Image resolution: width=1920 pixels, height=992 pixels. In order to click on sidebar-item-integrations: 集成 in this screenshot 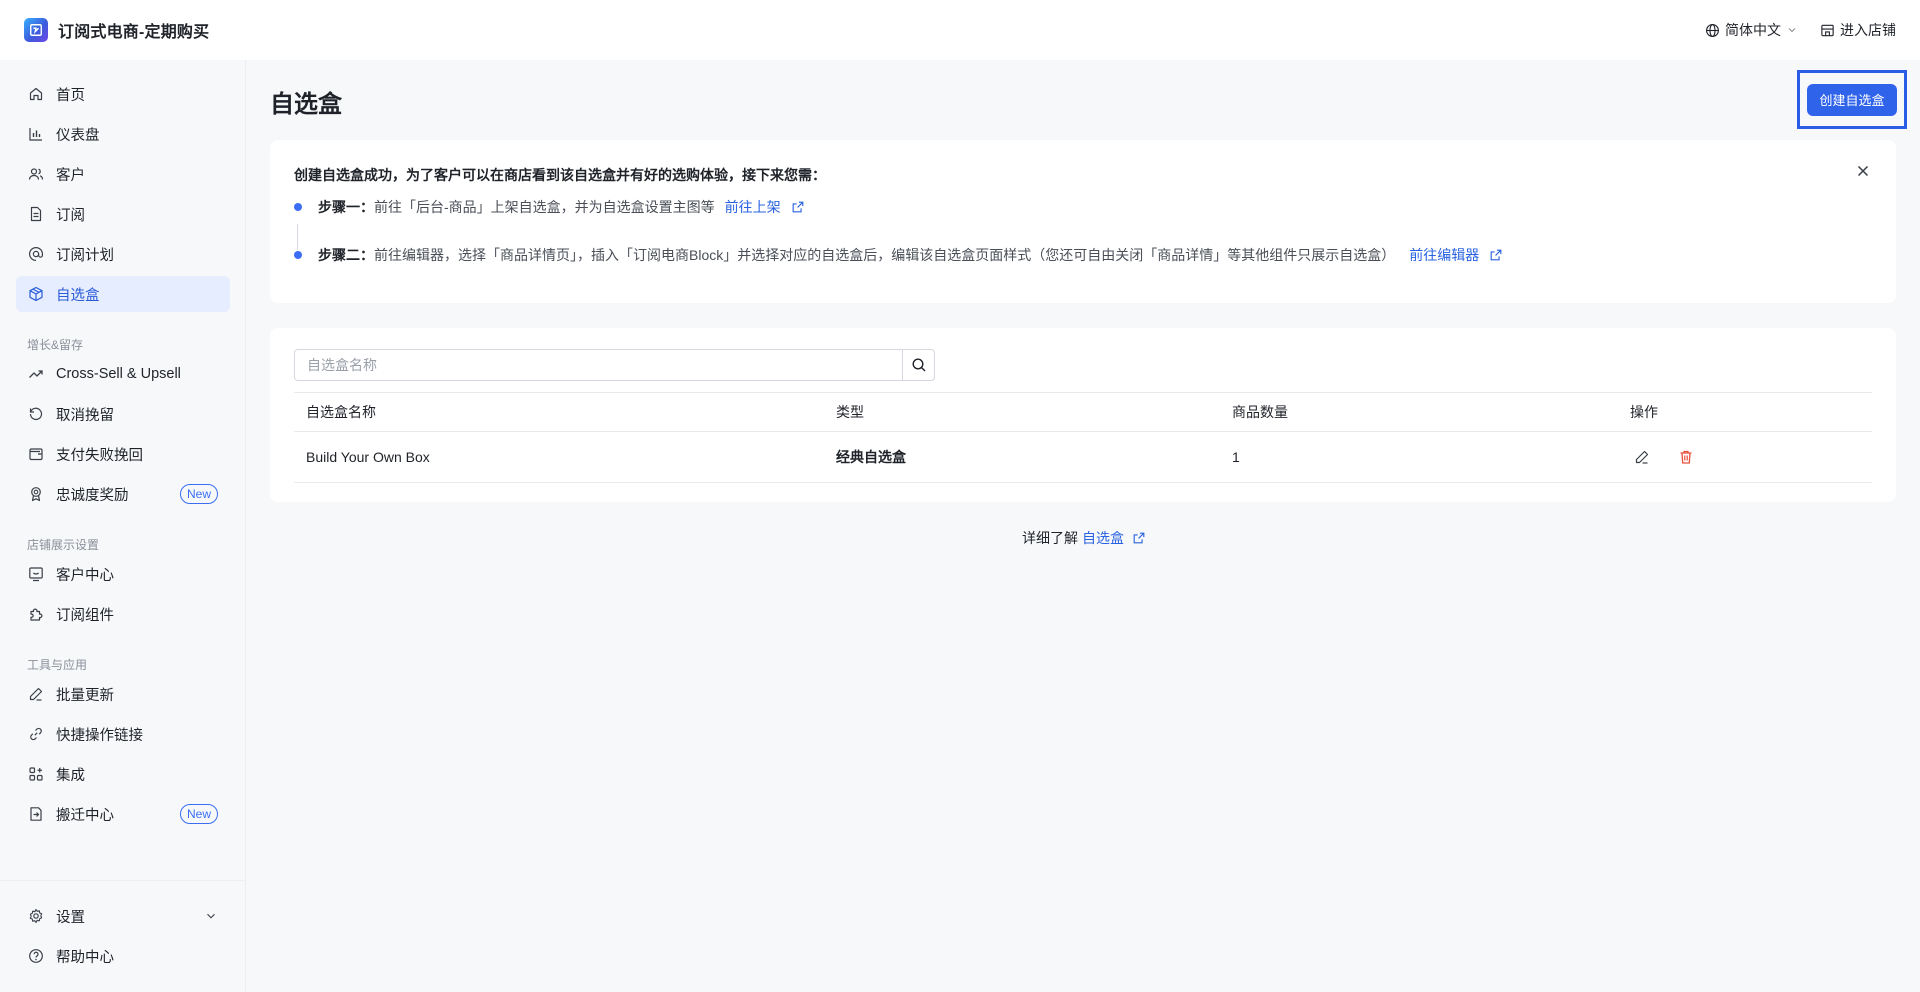, I will do `click(123, 774)`.